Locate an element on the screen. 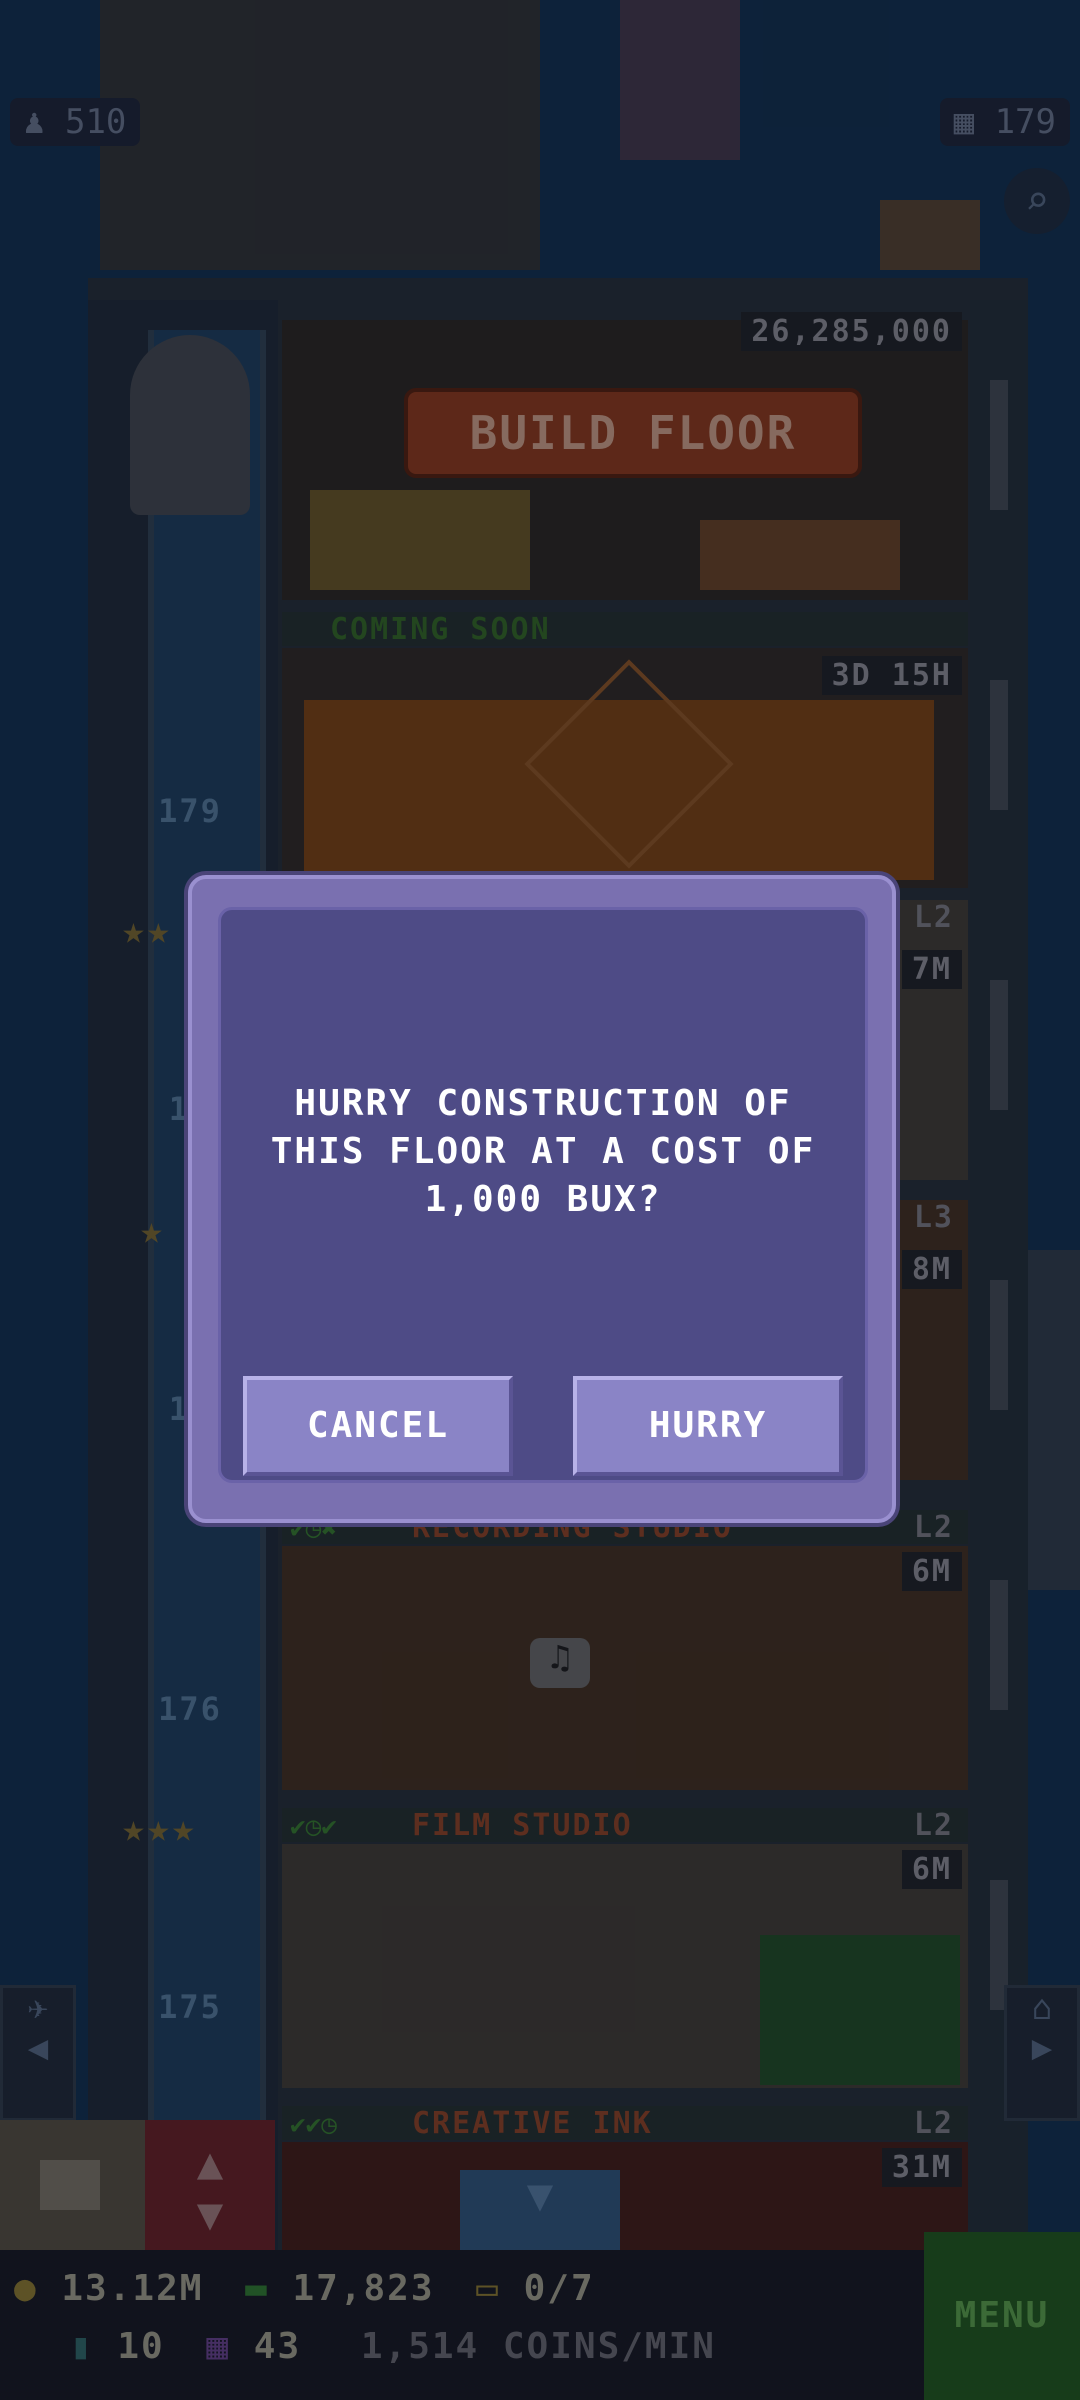 The image size is (1080, 2400). dialog-message-line: THIS FLOOR AT A COST OF is located at coordinates (543, 1151).